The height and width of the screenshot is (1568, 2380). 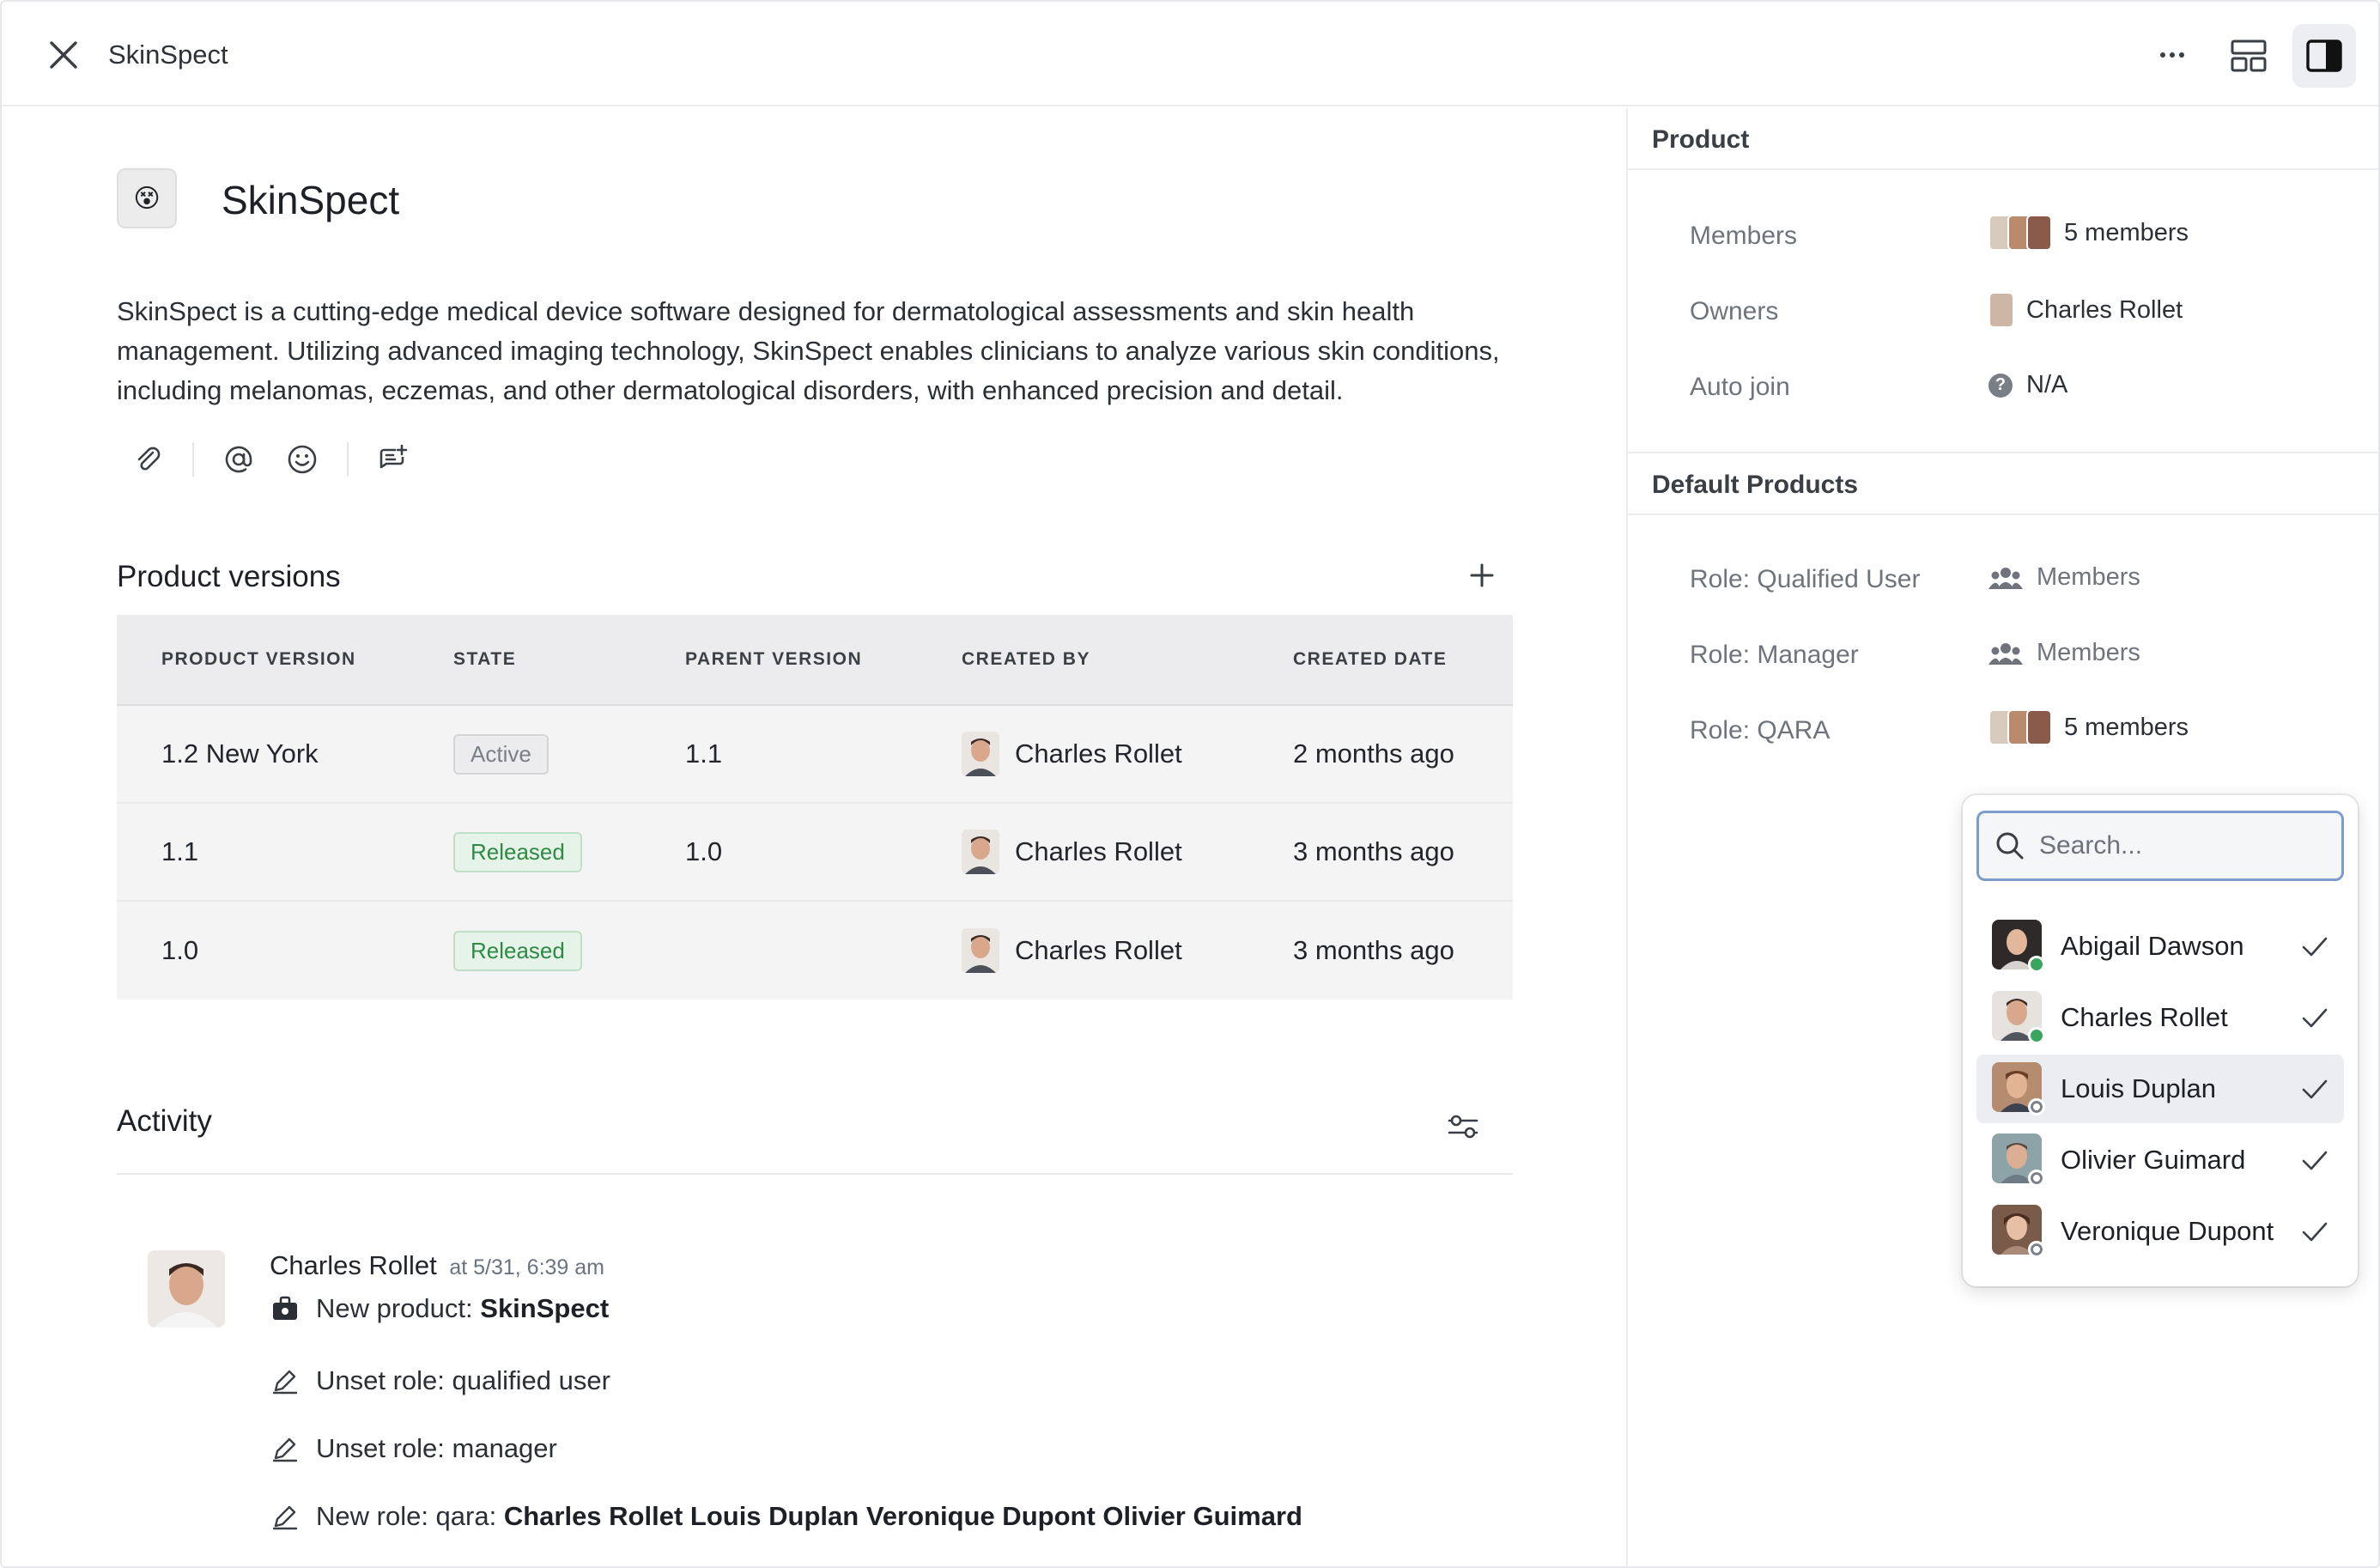 I want to click on search-field, so click(x=2160, y=846).